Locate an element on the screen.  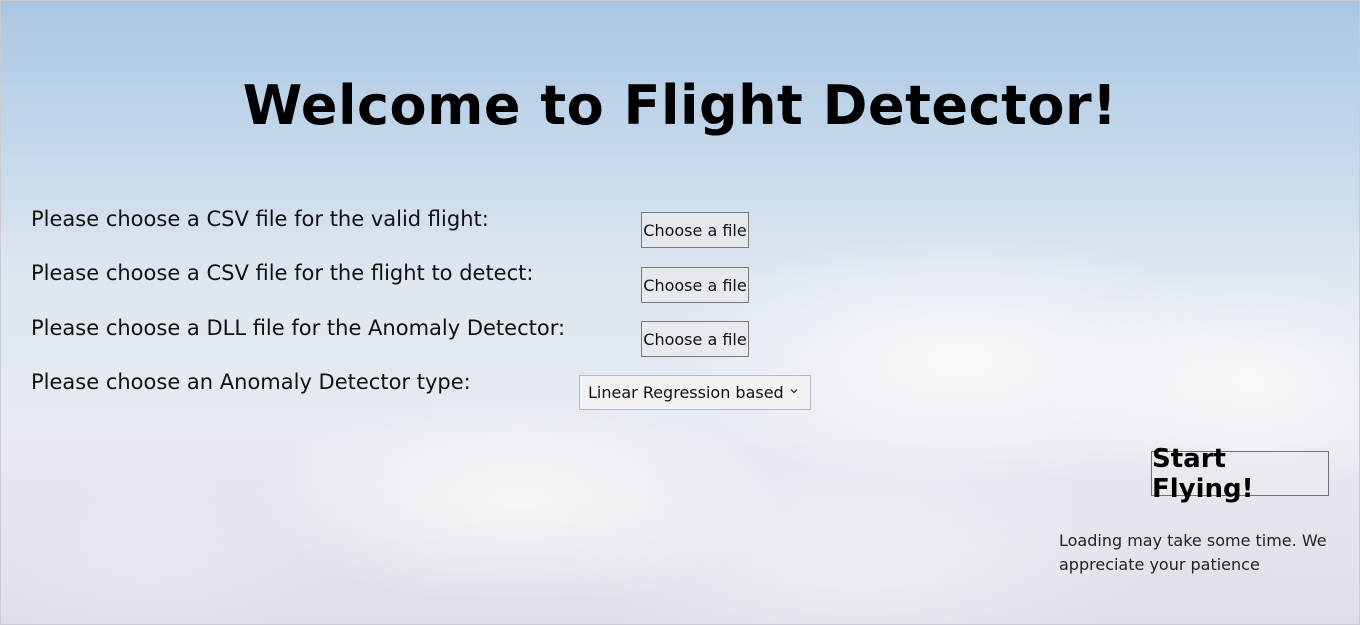
choose-valid-flight-button: Choose a file is located at coordinates (695, 230).